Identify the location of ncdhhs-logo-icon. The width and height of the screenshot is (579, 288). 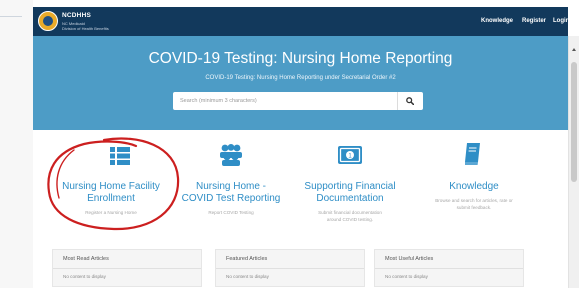
(48, 21).